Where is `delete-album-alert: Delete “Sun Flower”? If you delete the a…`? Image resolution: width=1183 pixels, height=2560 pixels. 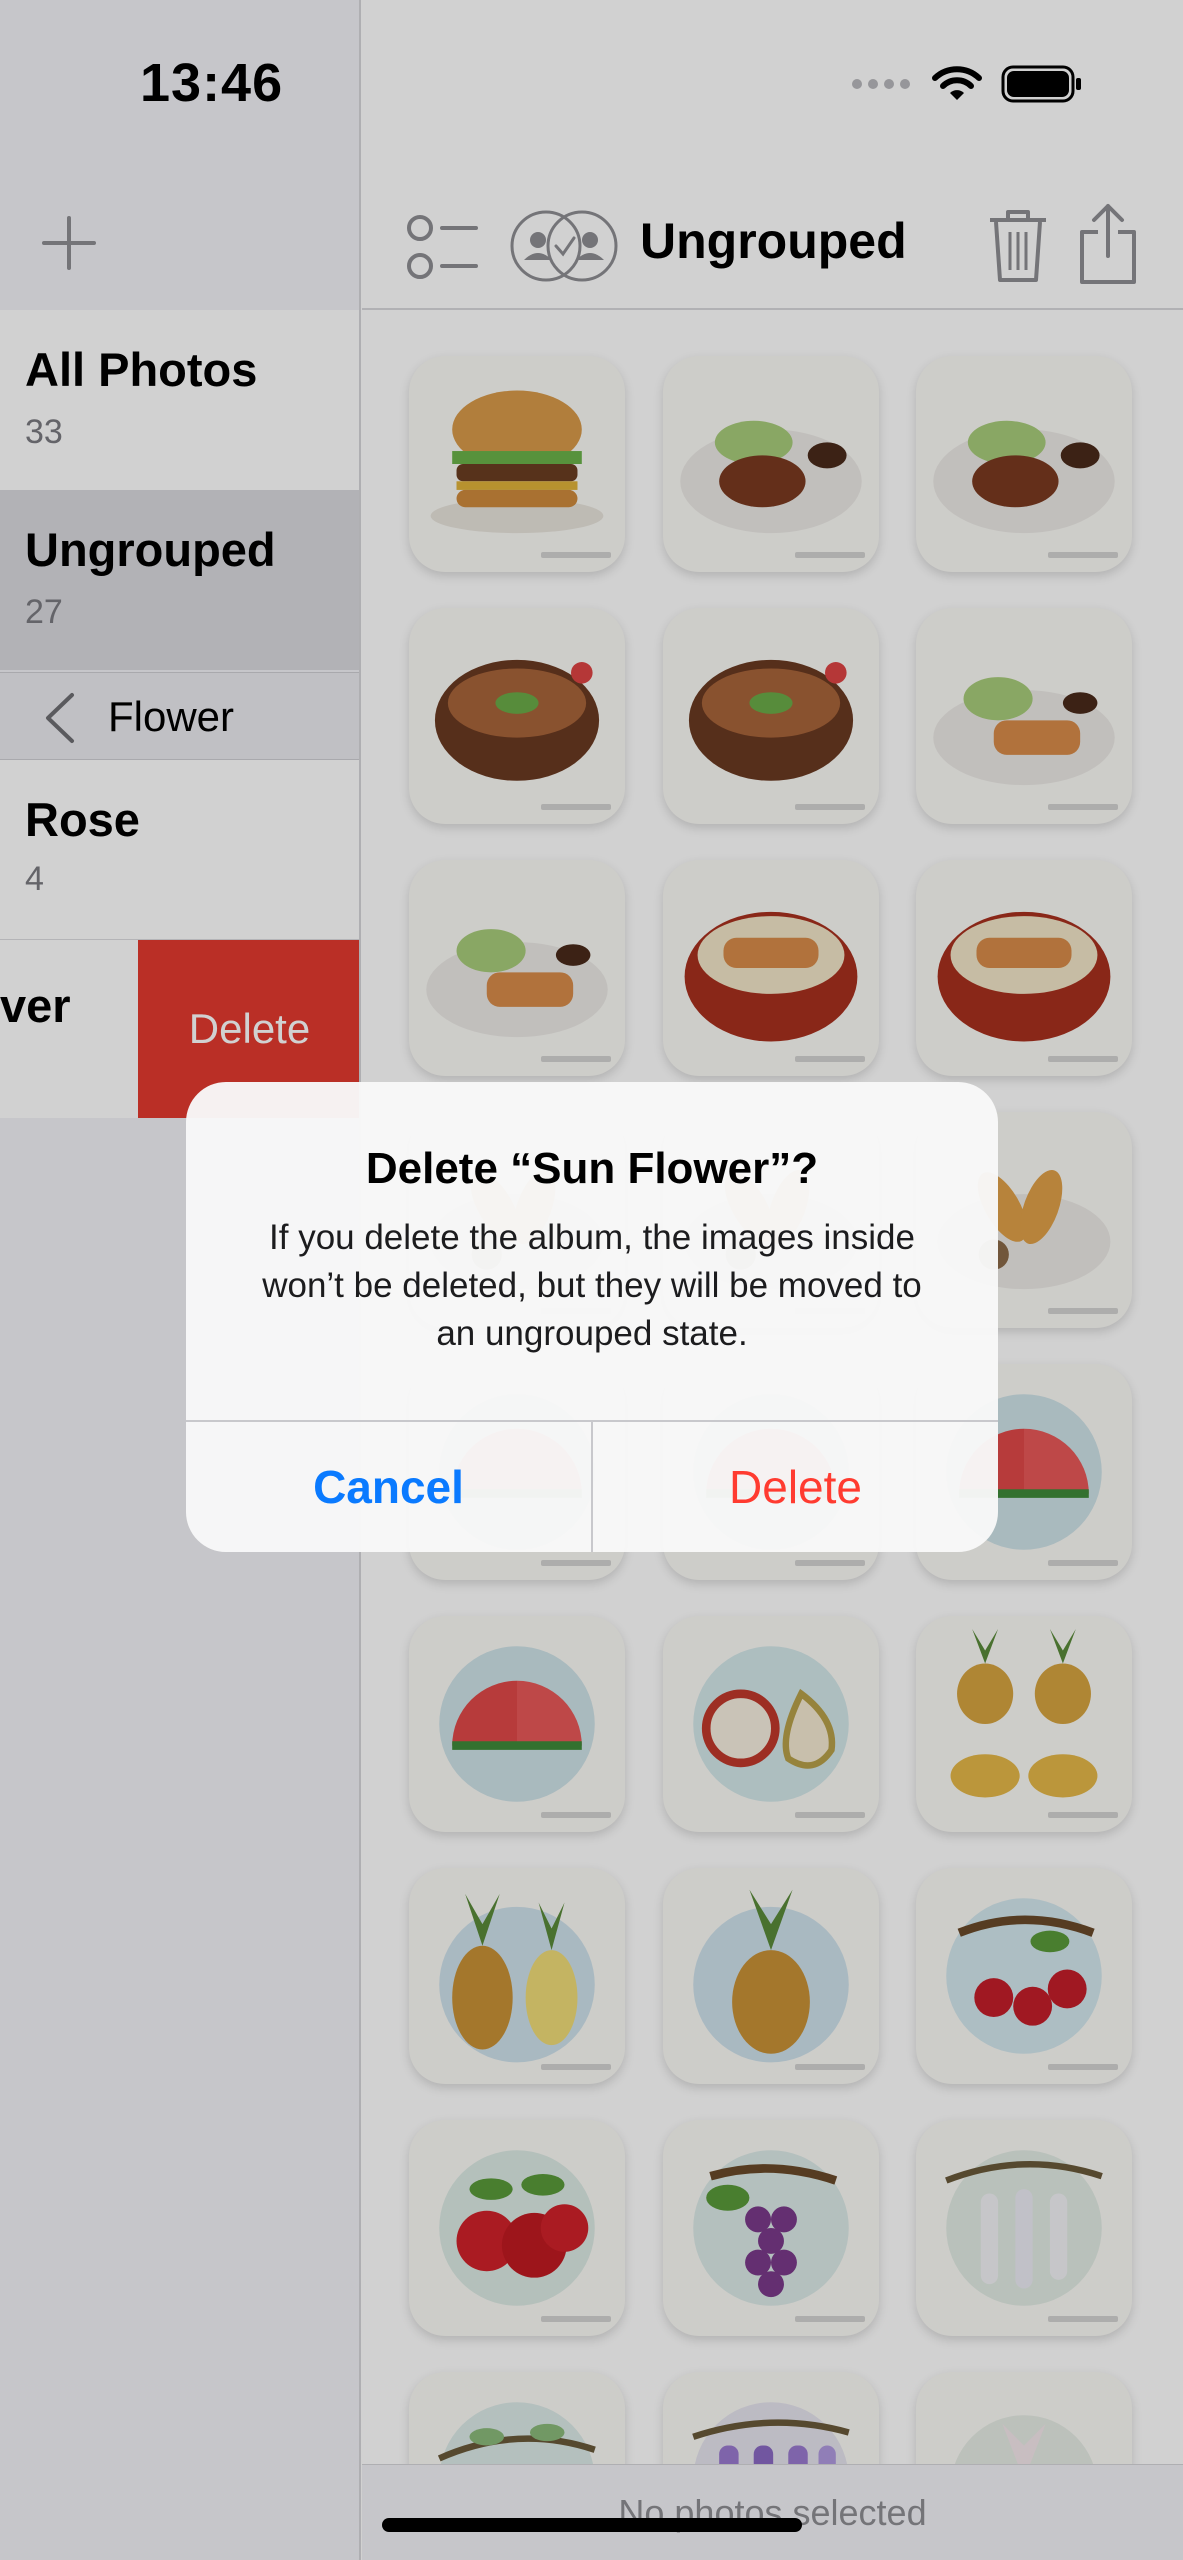 delete-album-alert: Delete “Sun Flower”? If you delete the a… is located at coordinates (592, 1317).